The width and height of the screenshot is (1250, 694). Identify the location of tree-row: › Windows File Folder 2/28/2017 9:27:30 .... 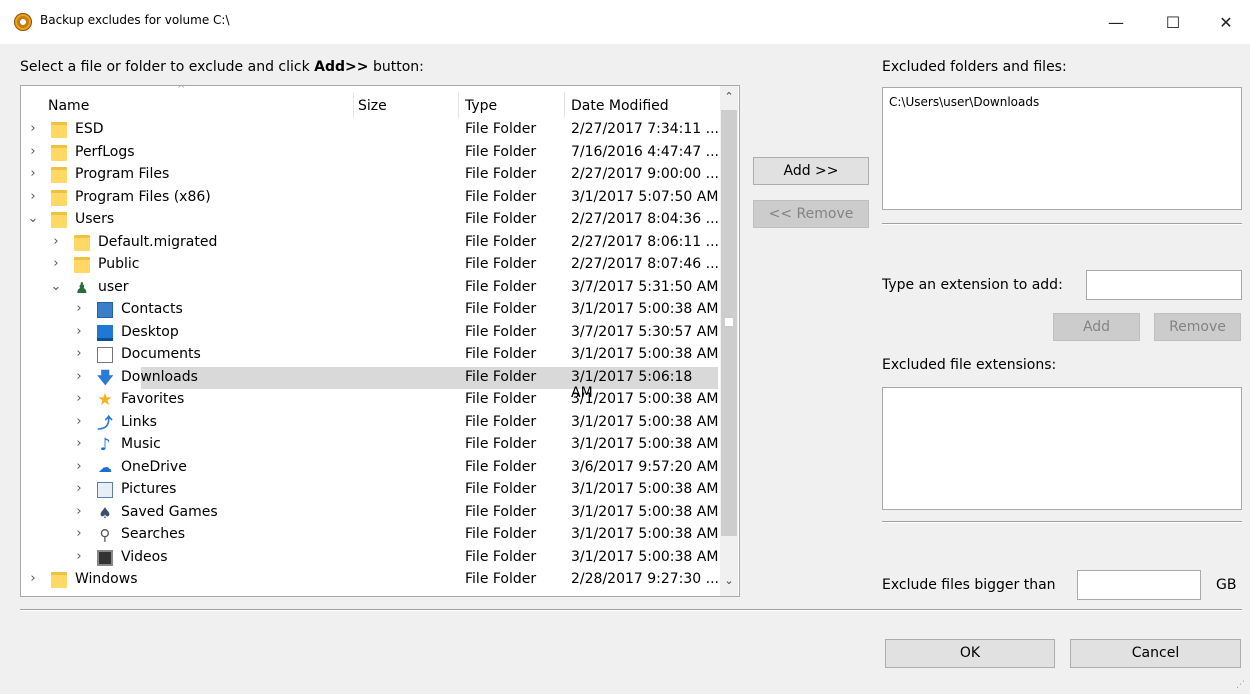
(370, 580).